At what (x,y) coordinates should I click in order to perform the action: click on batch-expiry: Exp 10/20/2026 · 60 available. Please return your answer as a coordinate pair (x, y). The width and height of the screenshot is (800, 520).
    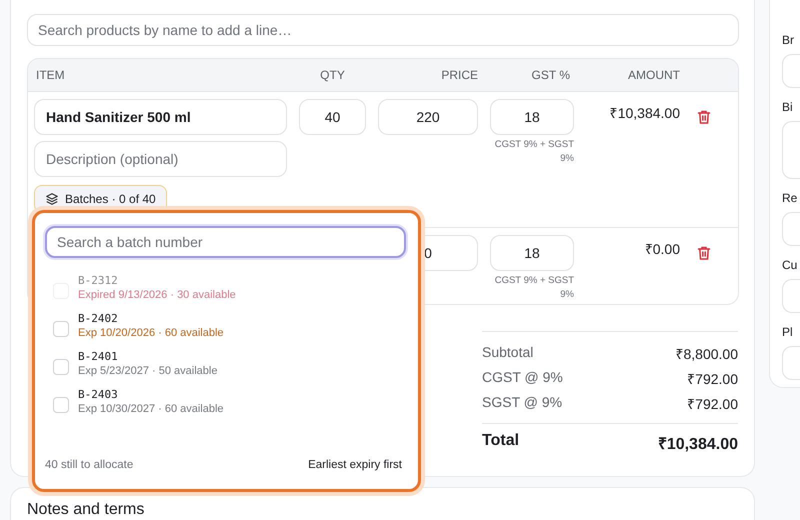
    Looking at the image, I should click on (151, 333).